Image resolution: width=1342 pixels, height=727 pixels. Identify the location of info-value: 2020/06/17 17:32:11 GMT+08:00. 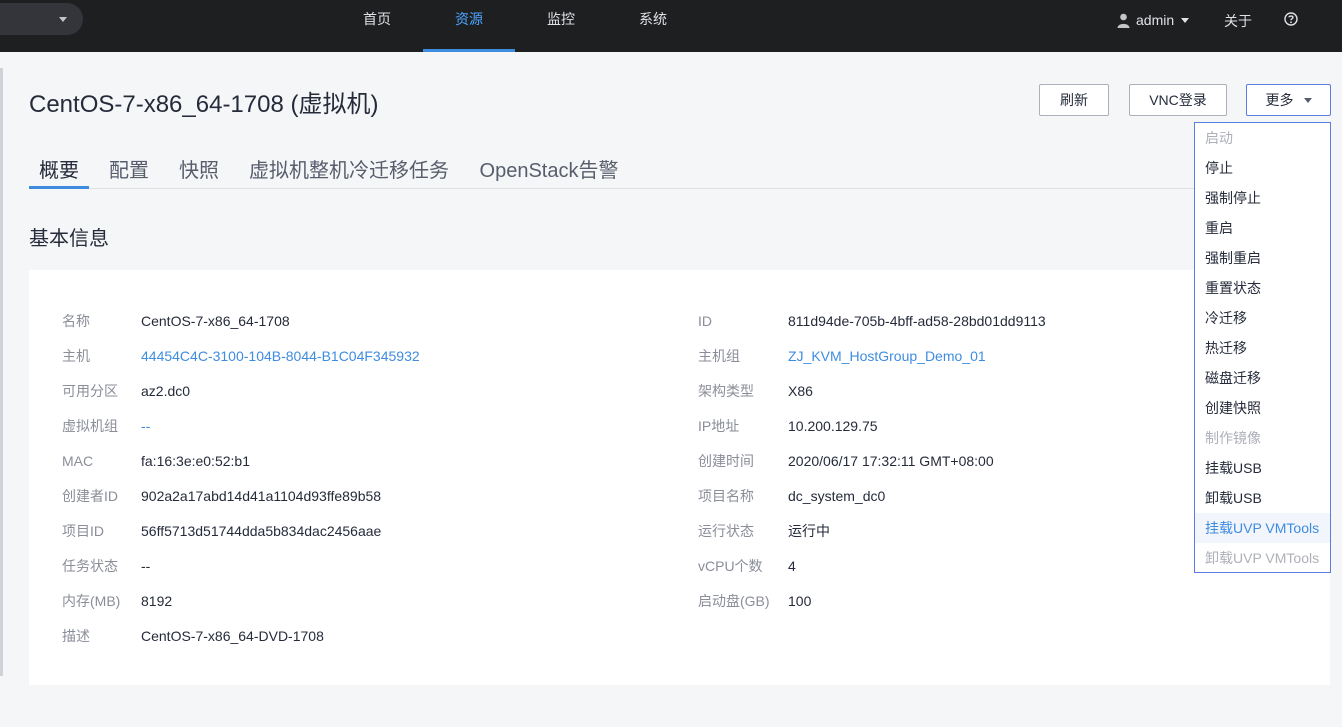
(891, 461).